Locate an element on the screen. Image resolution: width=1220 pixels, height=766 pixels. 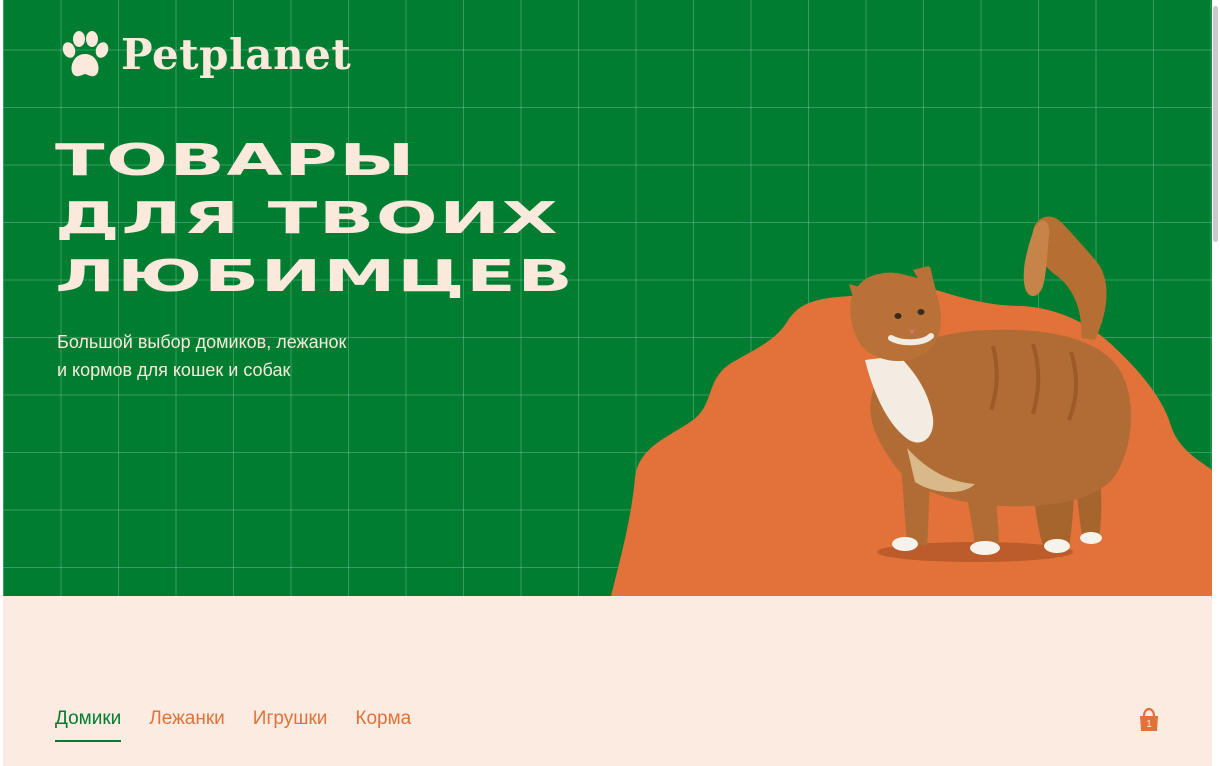
shopping-bag-icon: 1 is located at coordinates (1149, 719).